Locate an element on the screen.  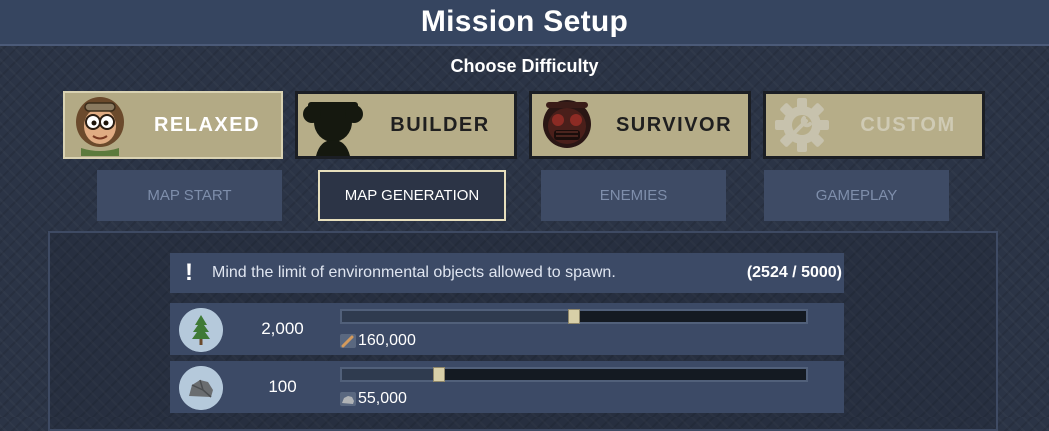
difficulty-survivor-label: SURVIVOR is located at coordinates (674, 124).